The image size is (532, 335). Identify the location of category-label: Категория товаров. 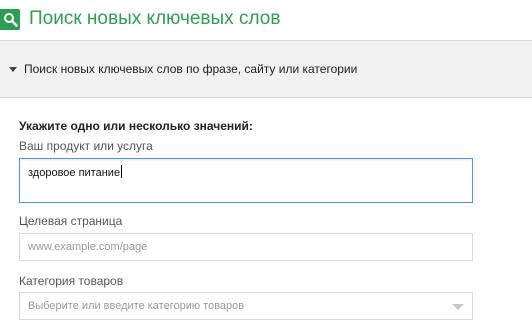
(71, 281).